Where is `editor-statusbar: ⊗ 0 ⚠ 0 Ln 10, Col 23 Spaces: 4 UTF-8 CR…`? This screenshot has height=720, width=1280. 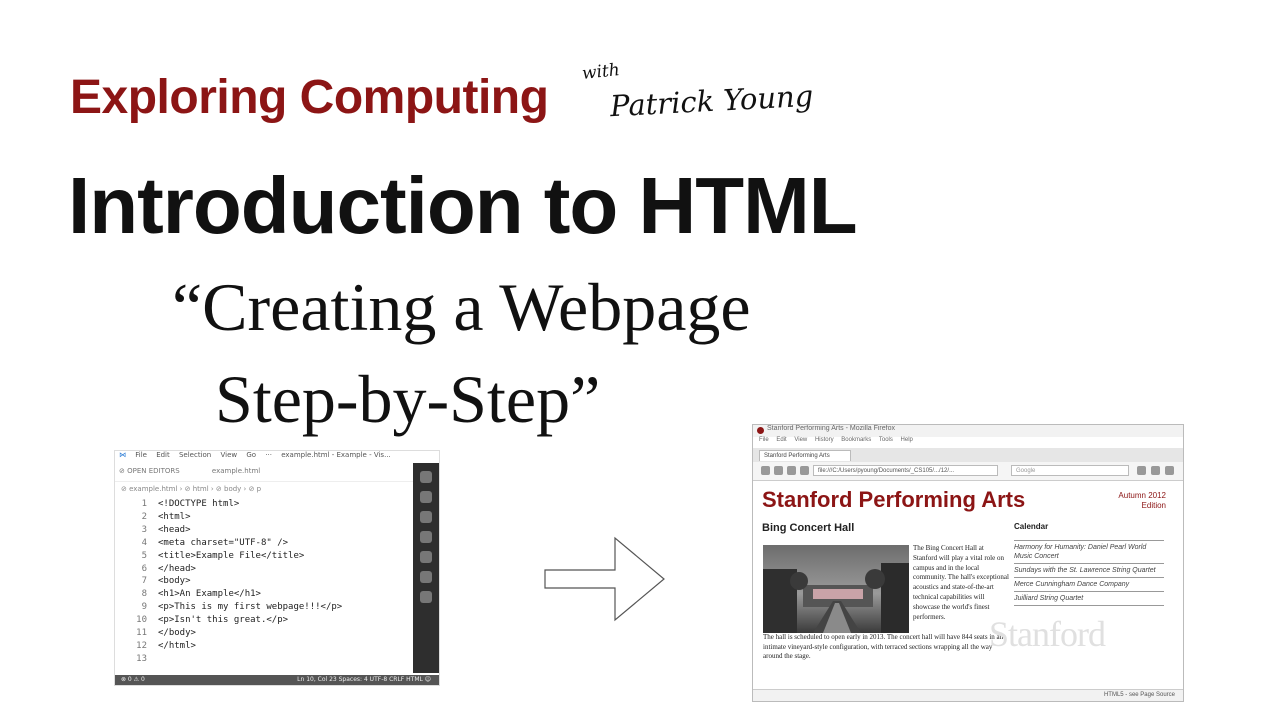
editor-statusbar: ⊗ 0 ⚠ 0 Ln 10, Col 23 Spaces: 4 UTF-8 CR… is located at coordinates (277, 680).